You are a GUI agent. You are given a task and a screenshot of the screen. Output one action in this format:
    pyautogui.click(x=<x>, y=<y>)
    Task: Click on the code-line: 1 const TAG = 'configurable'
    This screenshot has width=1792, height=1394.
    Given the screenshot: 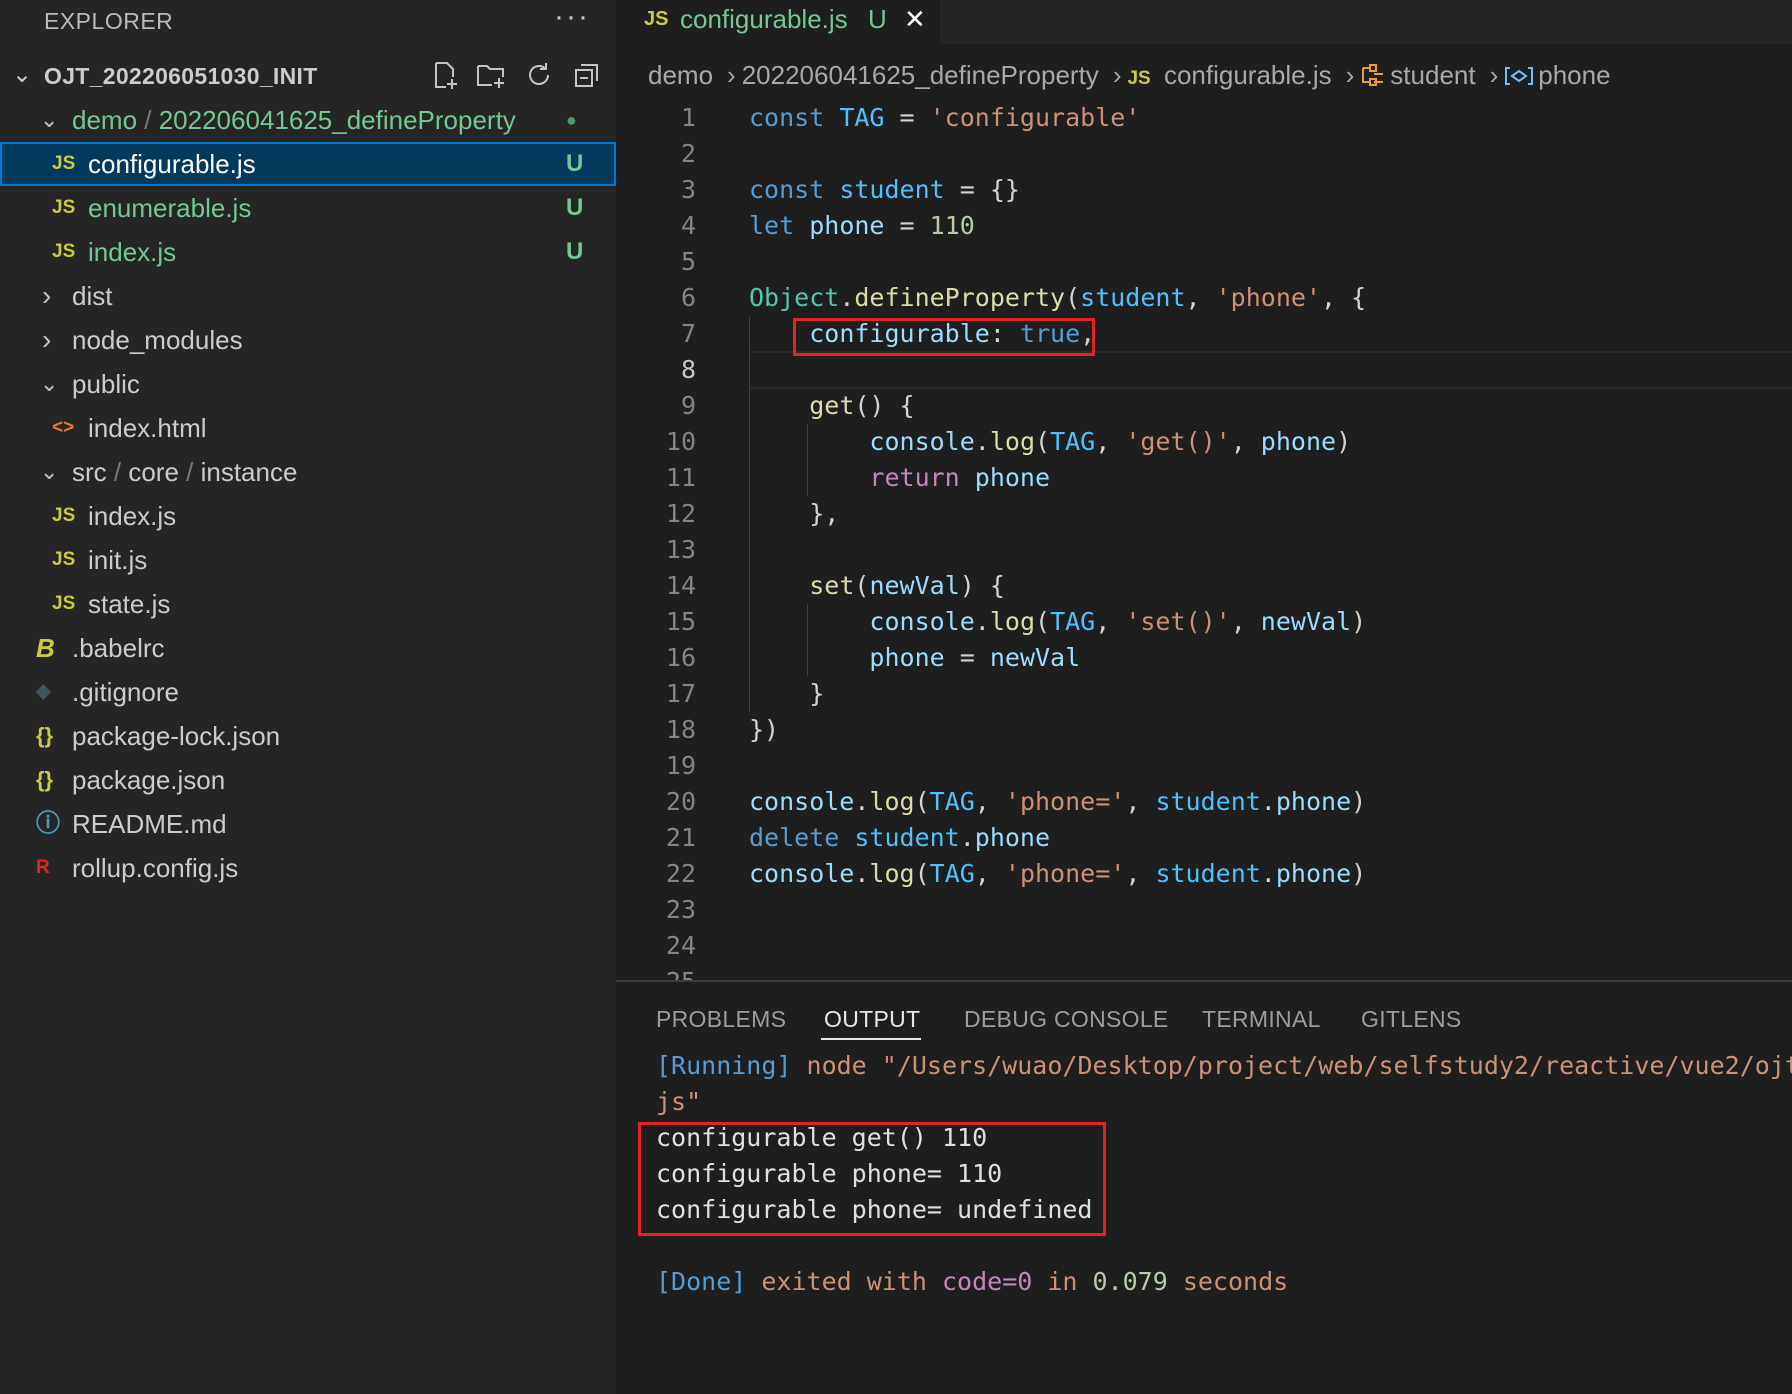 What is the action you would take?
    pyautogui.click(x=1204, y=118)
    